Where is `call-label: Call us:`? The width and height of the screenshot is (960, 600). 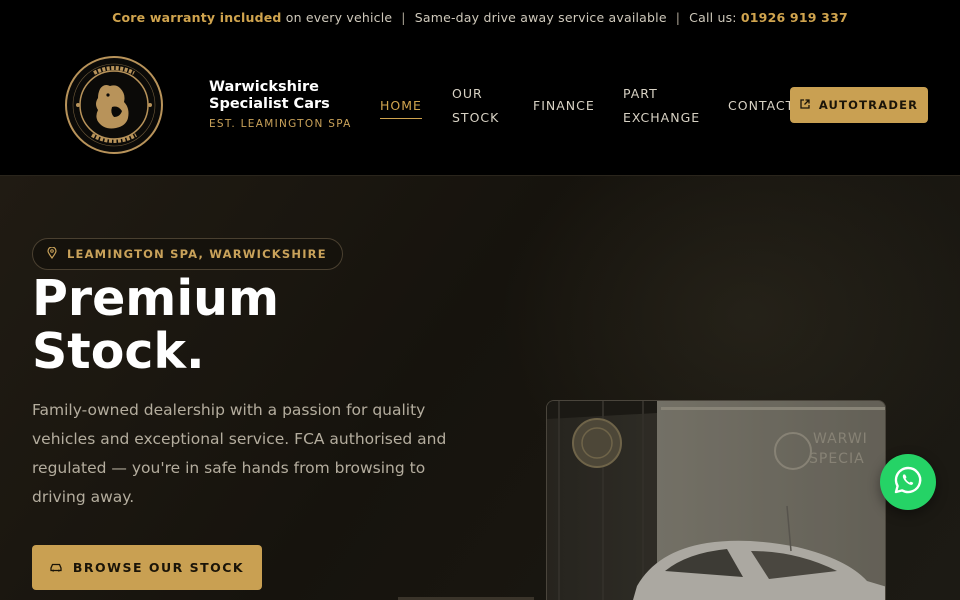 call-label: Call us: is located at coordinates (715, 17).